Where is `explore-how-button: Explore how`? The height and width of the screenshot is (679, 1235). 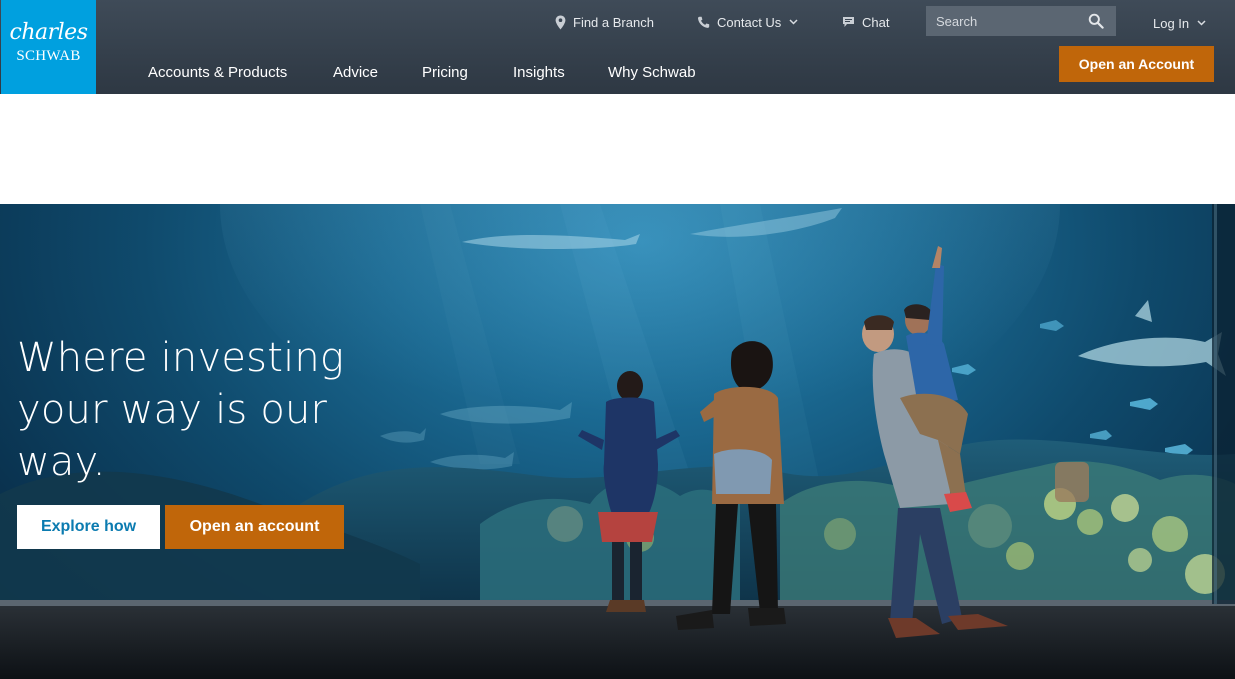
explore-how-button: Explore how is located at coordinates (88, 527).